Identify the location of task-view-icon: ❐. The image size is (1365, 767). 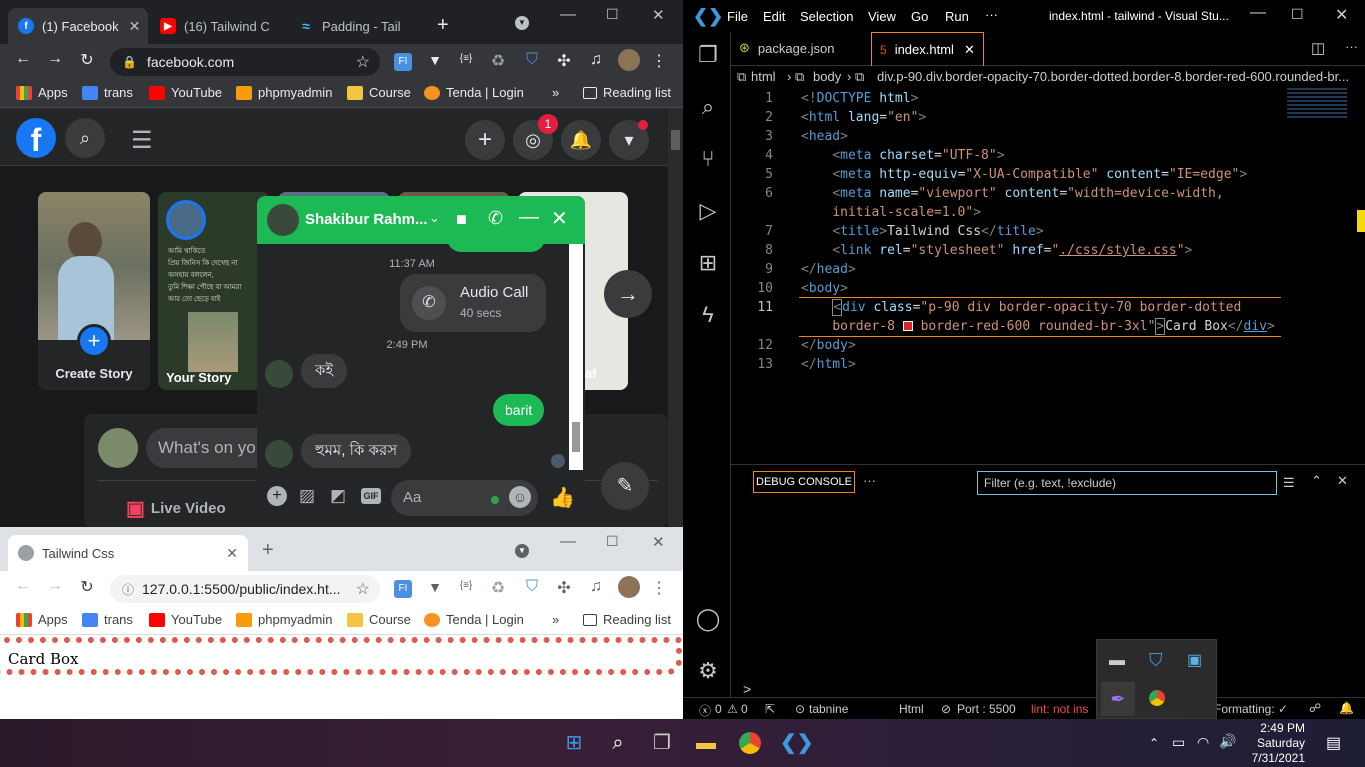
(662, 743).